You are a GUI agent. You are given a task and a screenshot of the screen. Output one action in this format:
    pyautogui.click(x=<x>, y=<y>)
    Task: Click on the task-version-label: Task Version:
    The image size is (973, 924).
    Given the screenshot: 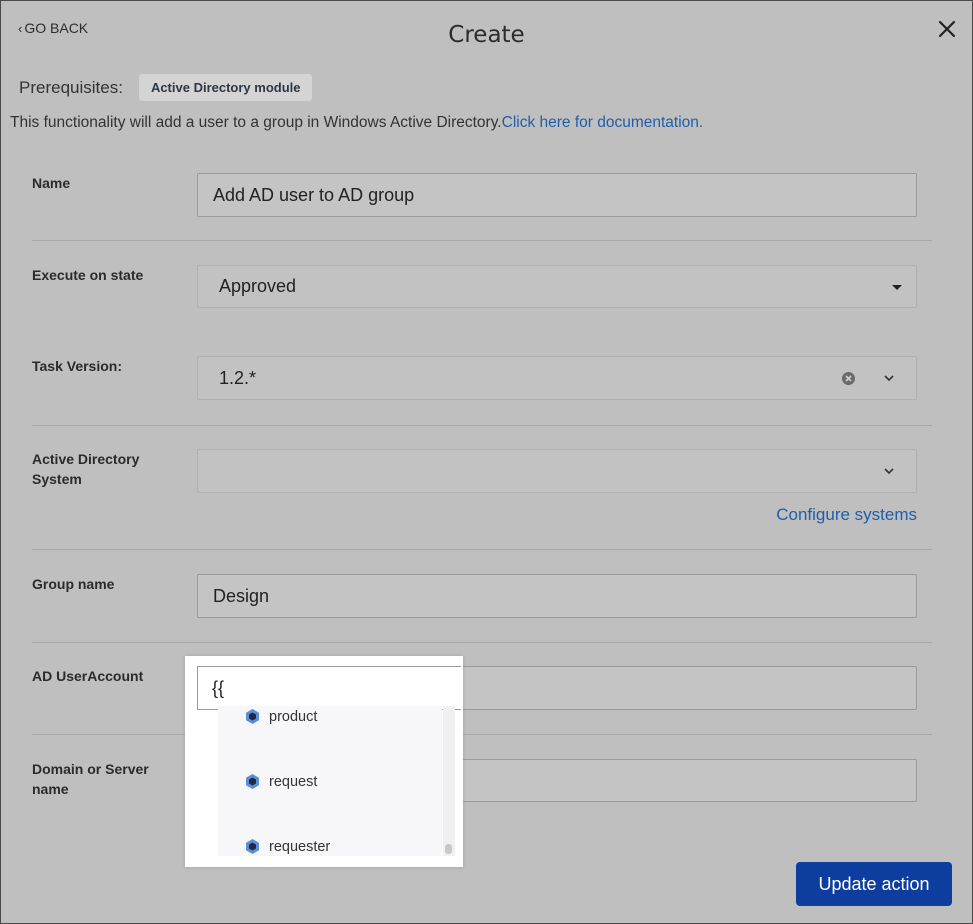 What is the action you would take?
    pyautogui.click(x=77, y=366)
    